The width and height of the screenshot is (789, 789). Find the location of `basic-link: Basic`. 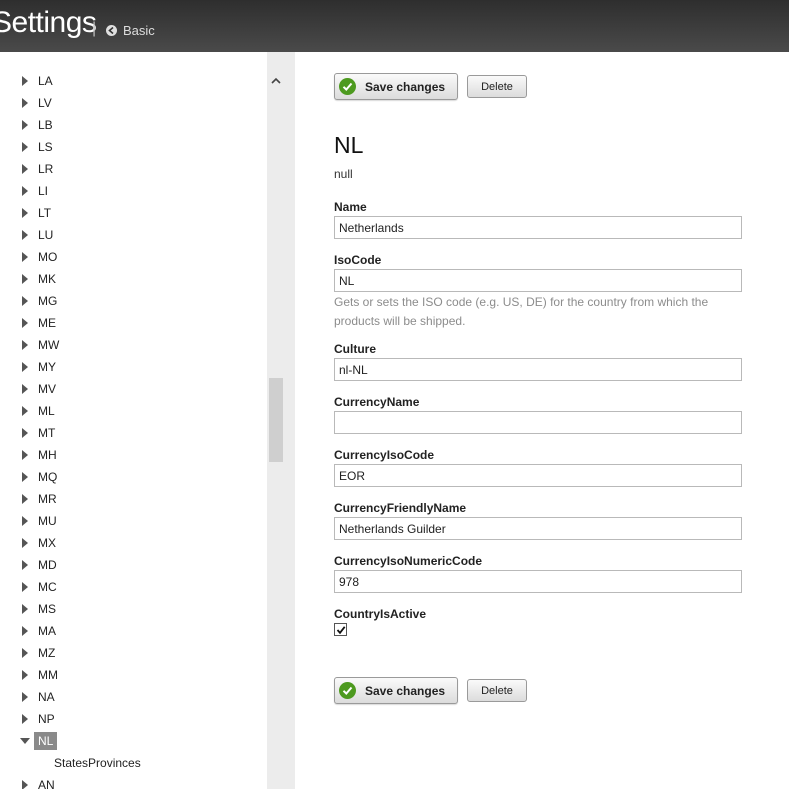

basic-link: Basic is located at coordinates (130, 30).